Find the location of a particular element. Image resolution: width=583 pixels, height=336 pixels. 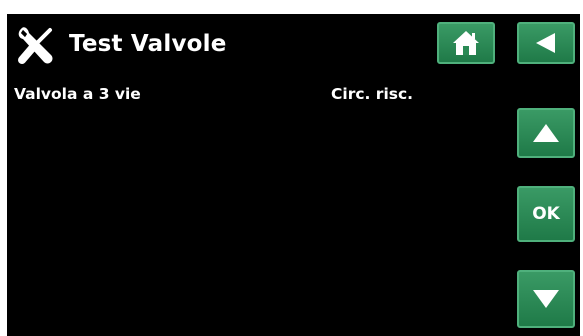

up-arrow-icon is located at coordinates (546, 133).